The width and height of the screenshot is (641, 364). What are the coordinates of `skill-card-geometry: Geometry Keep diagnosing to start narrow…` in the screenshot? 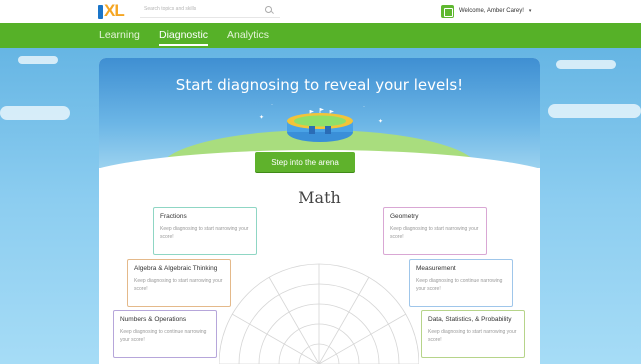 It's located at (435, 231).